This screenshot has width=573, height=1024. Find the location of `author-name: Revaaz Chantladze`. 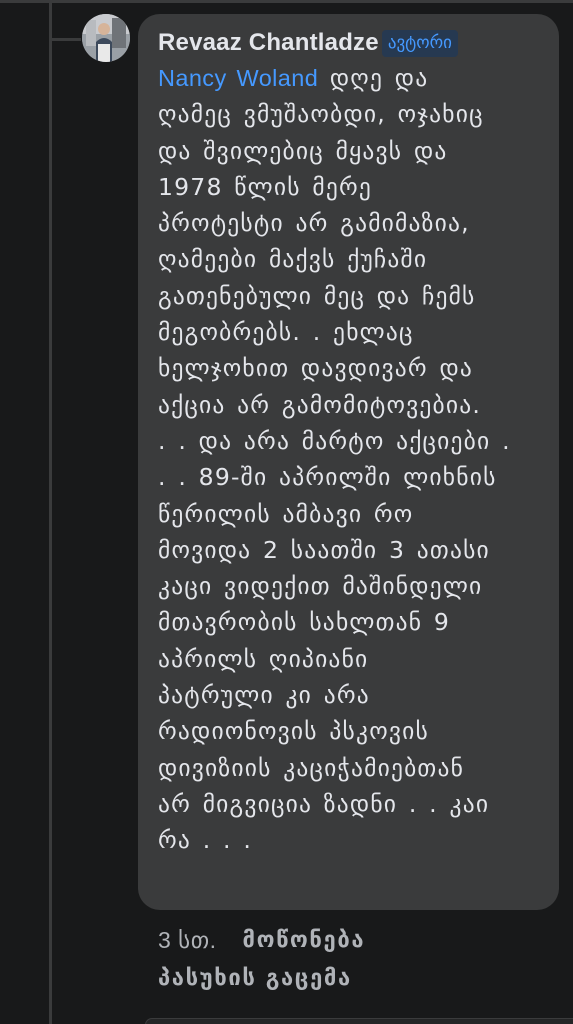

author-name: Revaaz Chantladze is located at coordinates (268, 43).